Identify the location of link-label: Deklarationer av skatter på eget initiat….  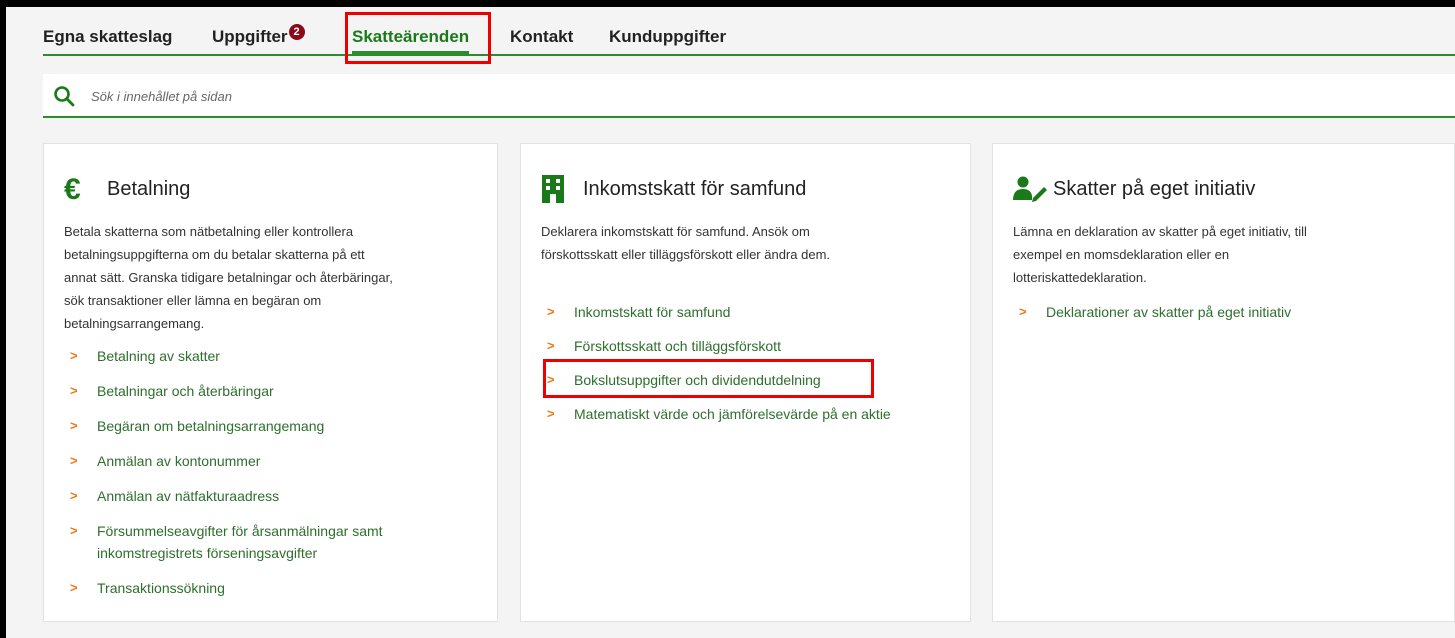
(1169, 312).